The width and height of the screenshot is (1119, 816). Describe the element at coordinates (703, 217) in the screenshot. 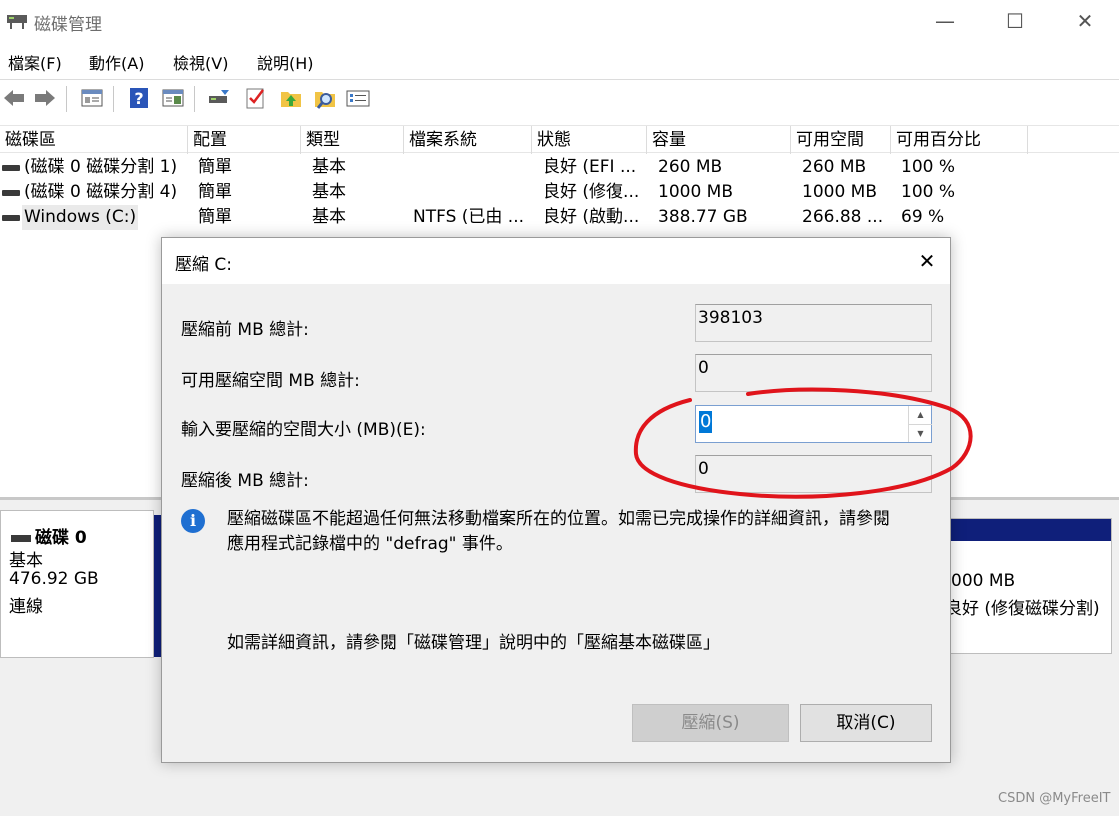

I see `cell-capacity: 388.77 GB` at that location.